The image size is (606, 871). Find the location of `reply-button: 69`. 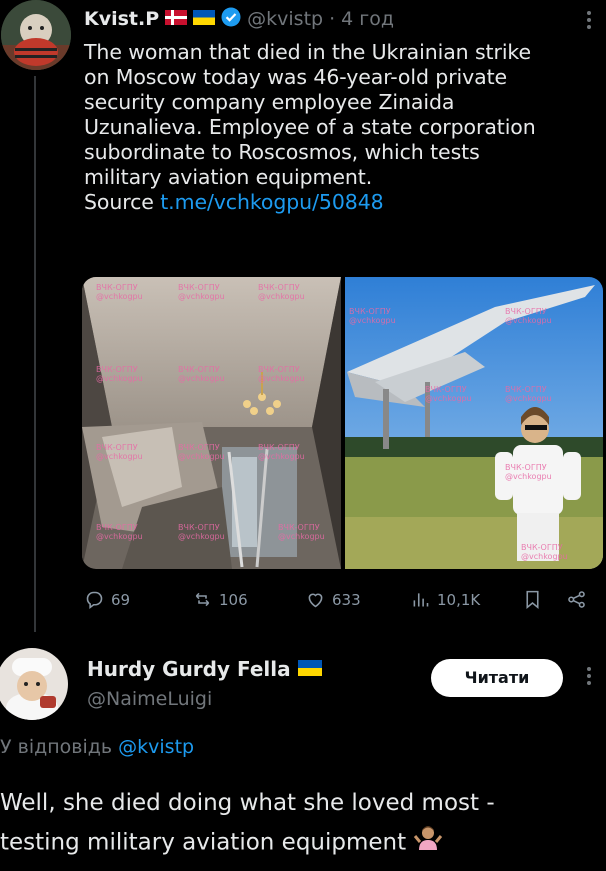

reply-button: 69 is located at coordinates (107, 599).